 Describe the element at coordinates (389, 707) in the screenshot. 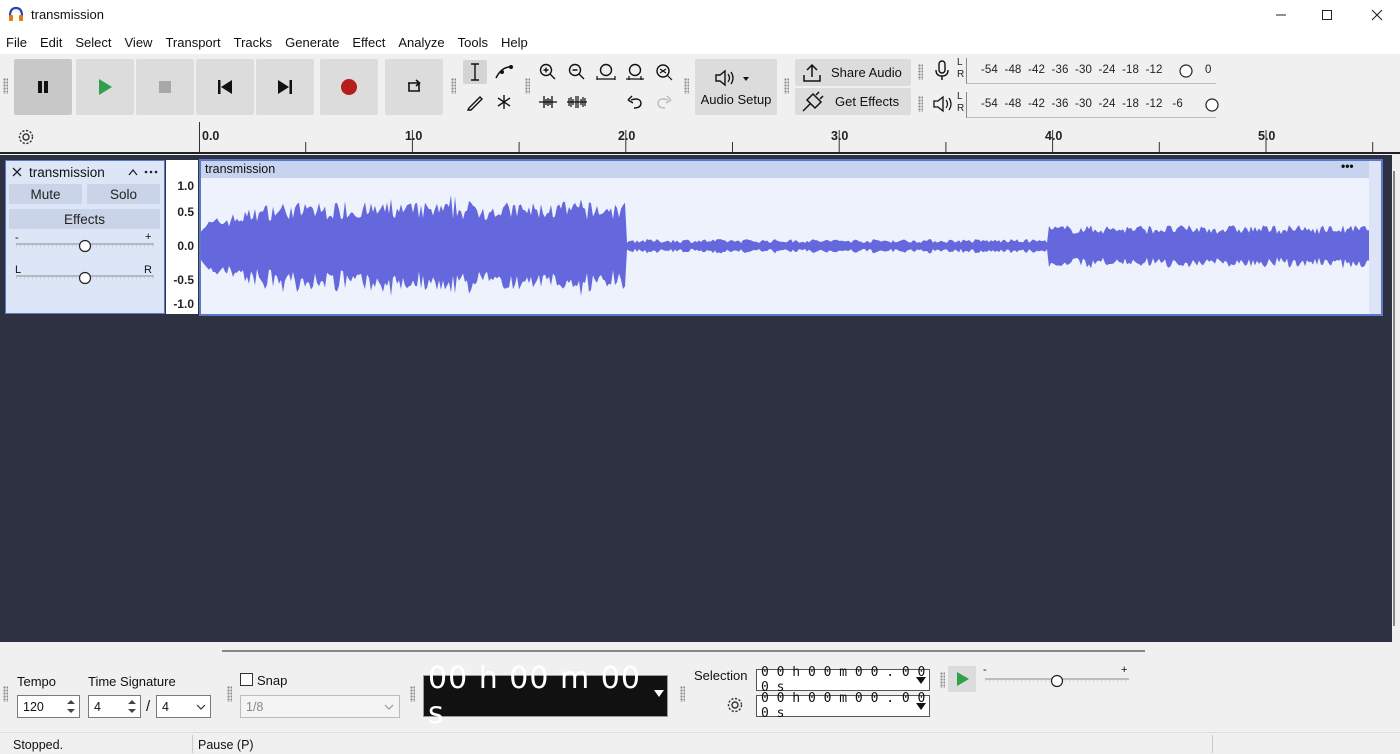

I see `chevron-down-icon` at that location.